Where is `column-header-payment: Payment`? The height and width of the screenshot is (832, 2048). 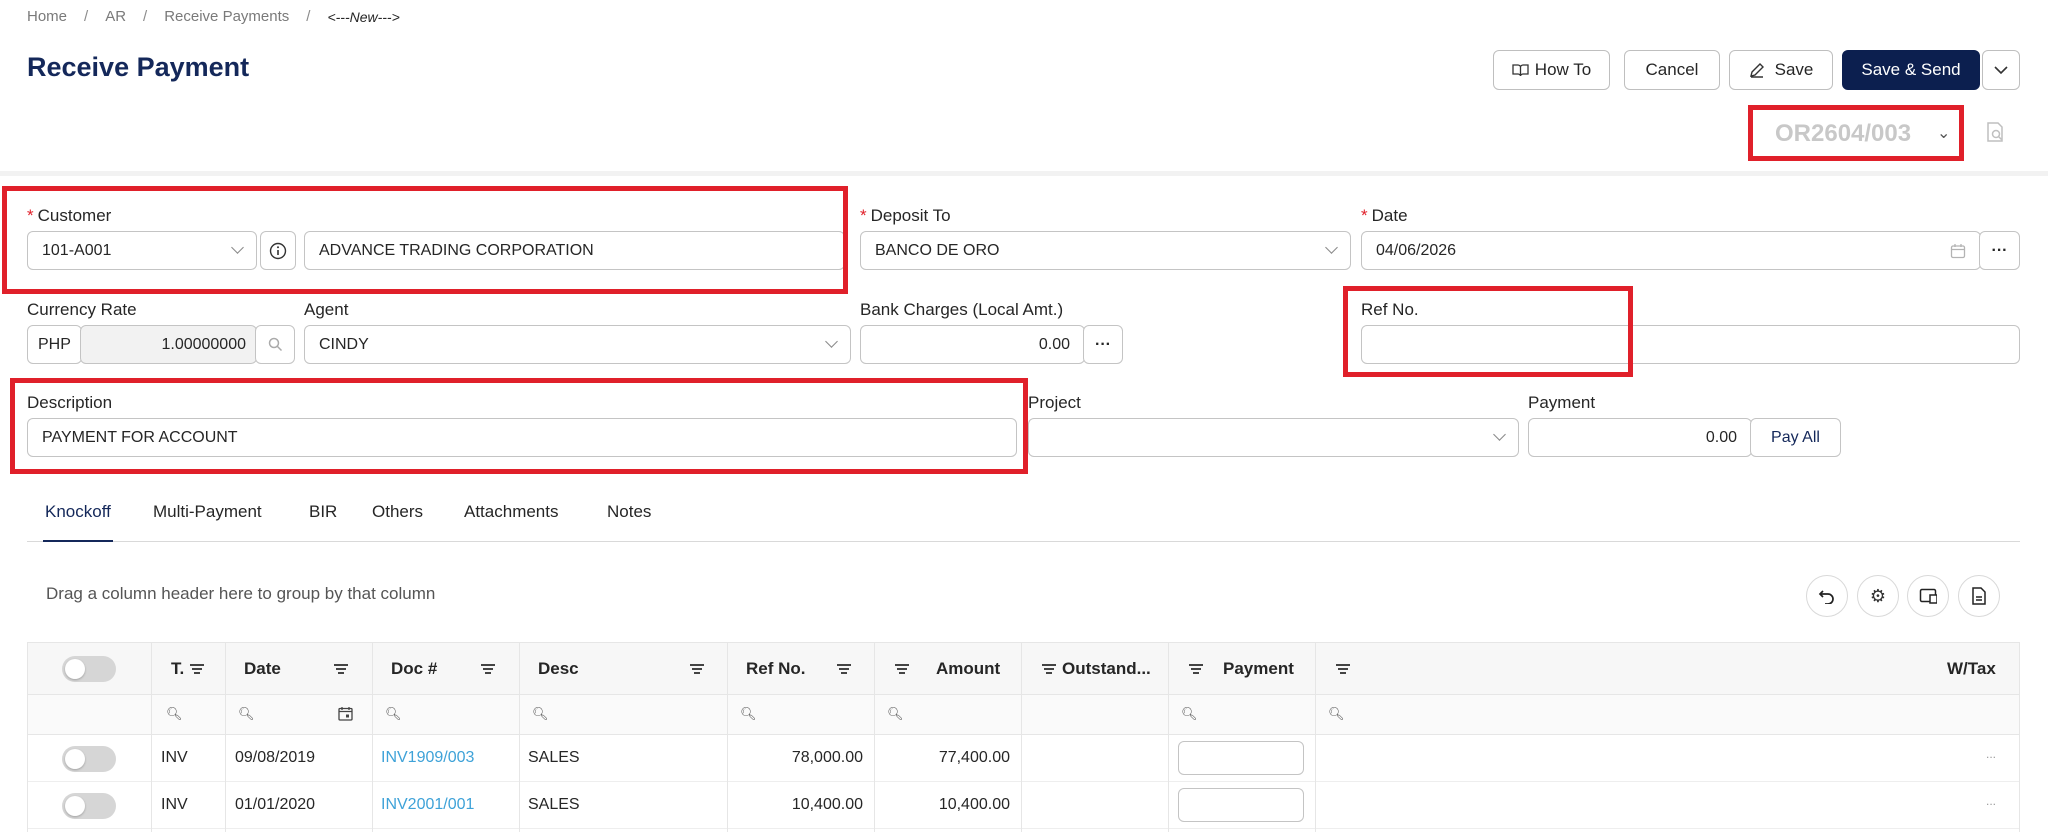
column-header-payment: Payment is located at coordinates (1258, 669).